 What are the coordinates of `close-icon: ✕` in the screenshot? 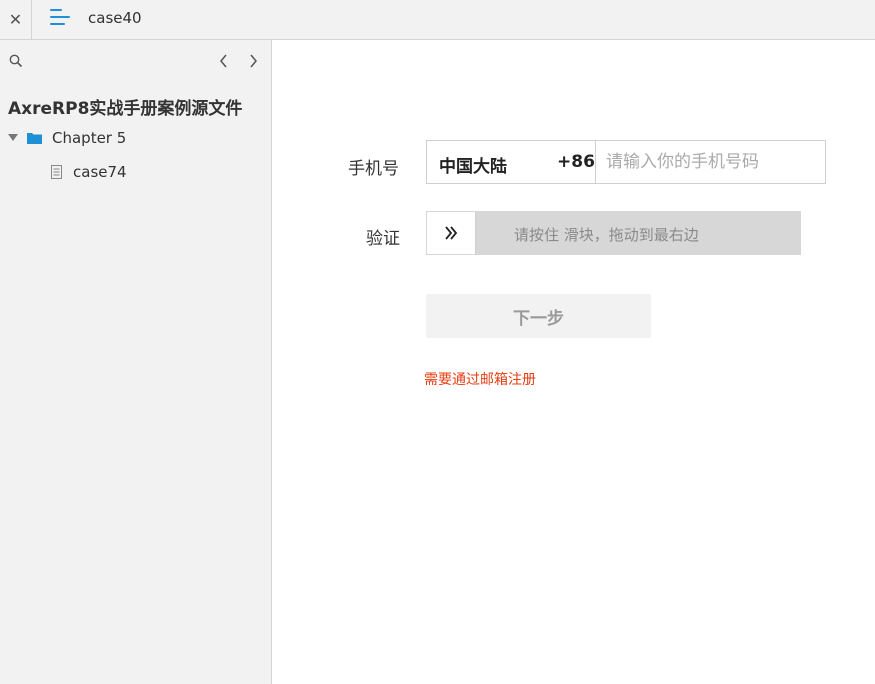 It's located at (15, 19).